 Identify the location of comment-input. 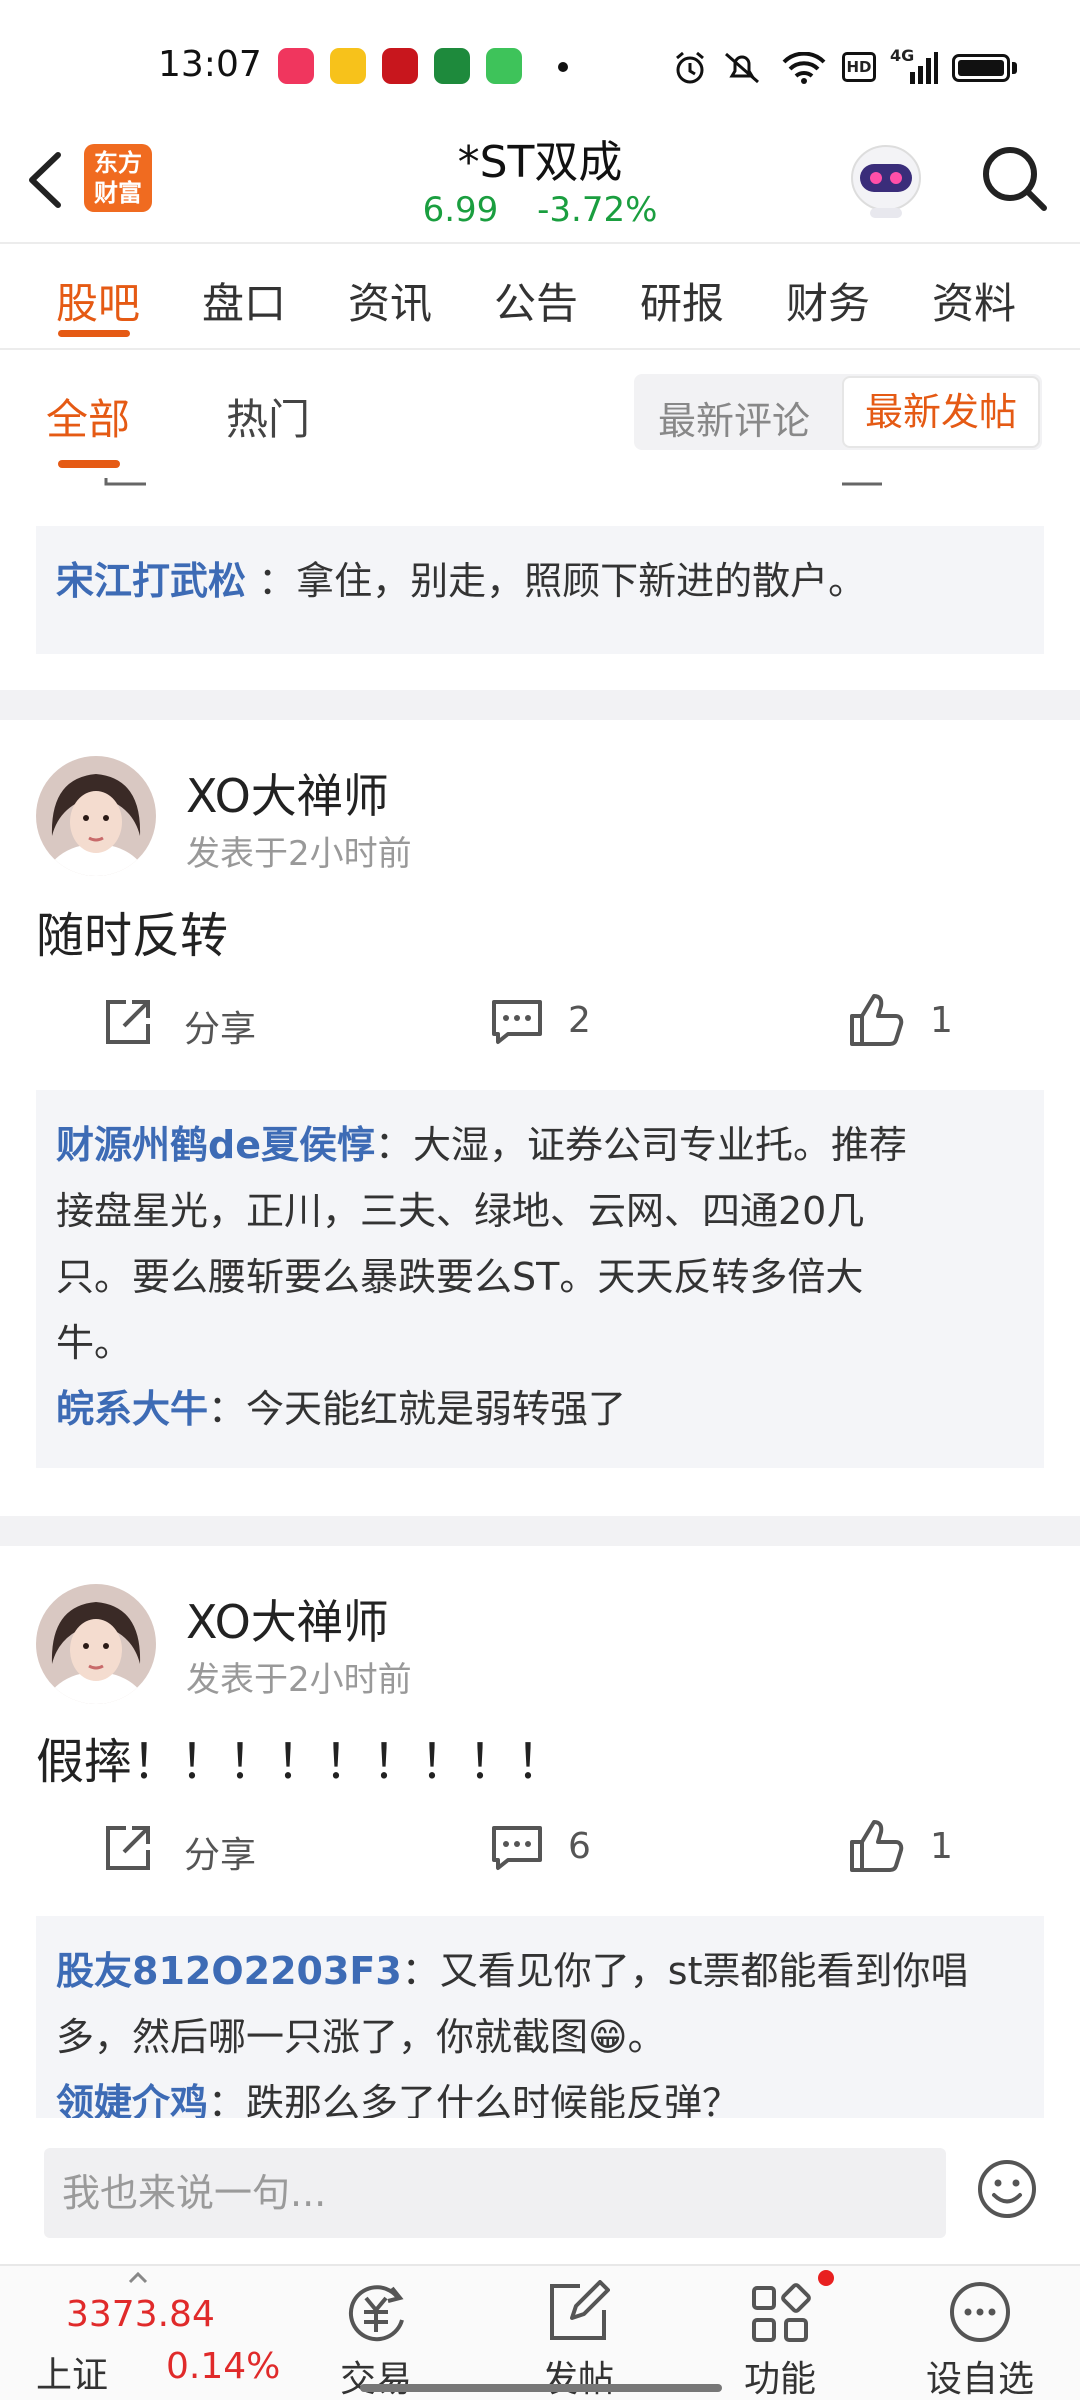
(495, 2193).